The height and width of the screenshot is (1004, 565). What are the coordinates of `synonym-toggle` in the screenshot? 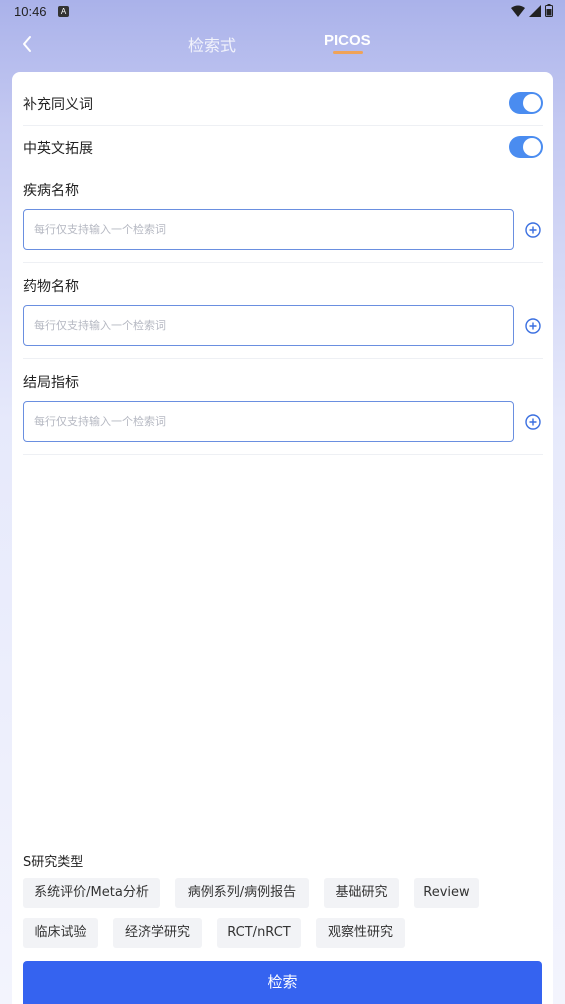 It's located at (526, 103).